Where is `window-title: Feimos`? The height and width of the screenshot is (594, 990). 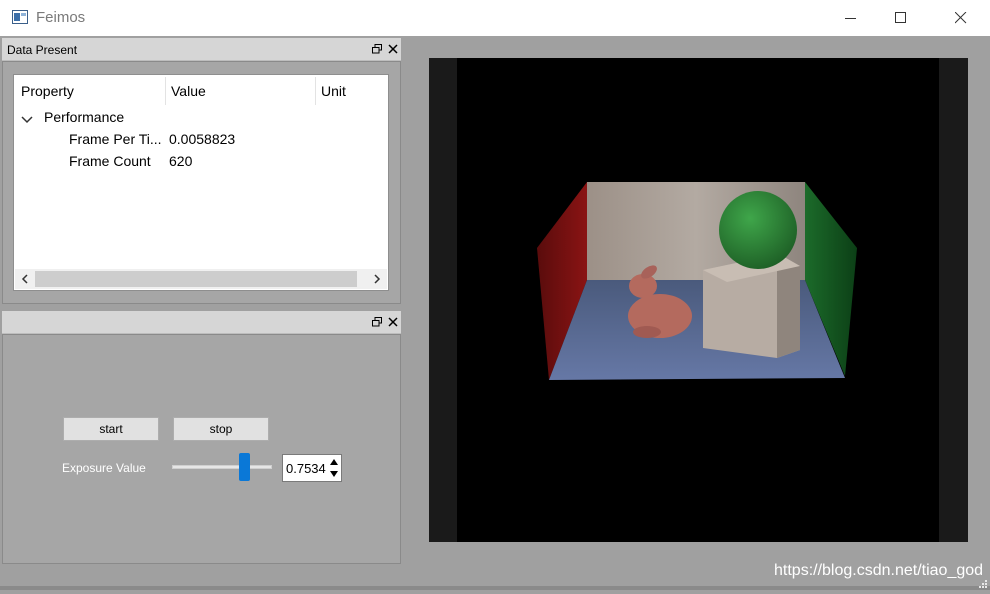
window-title: Feimos is located at coordinates (61, 17).